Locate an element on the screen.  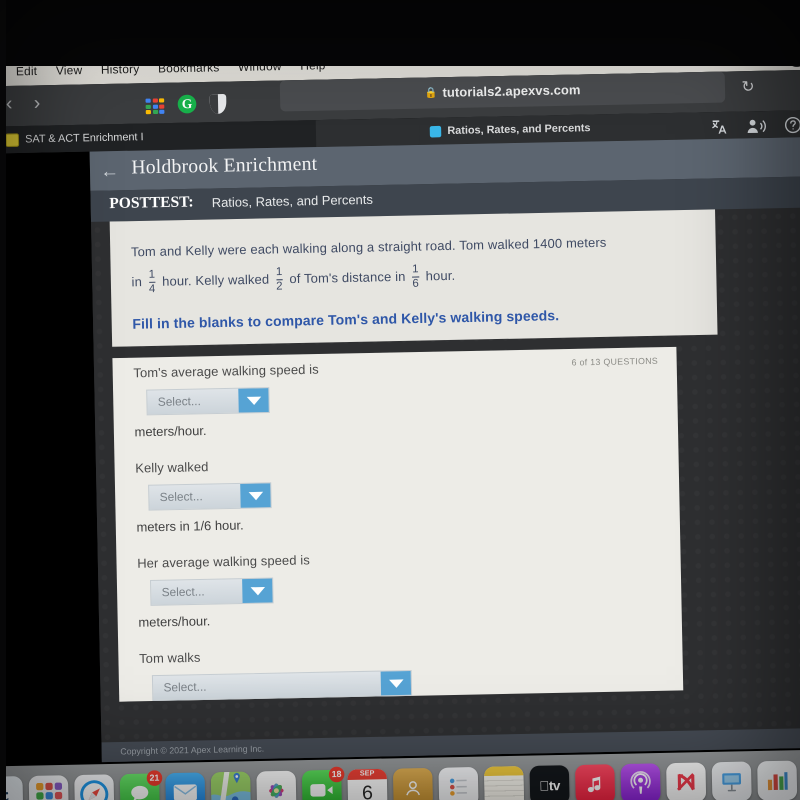
copyright-text: Copyright © 2021 Apex Learning Inc. is located at coordinates (192, 750).